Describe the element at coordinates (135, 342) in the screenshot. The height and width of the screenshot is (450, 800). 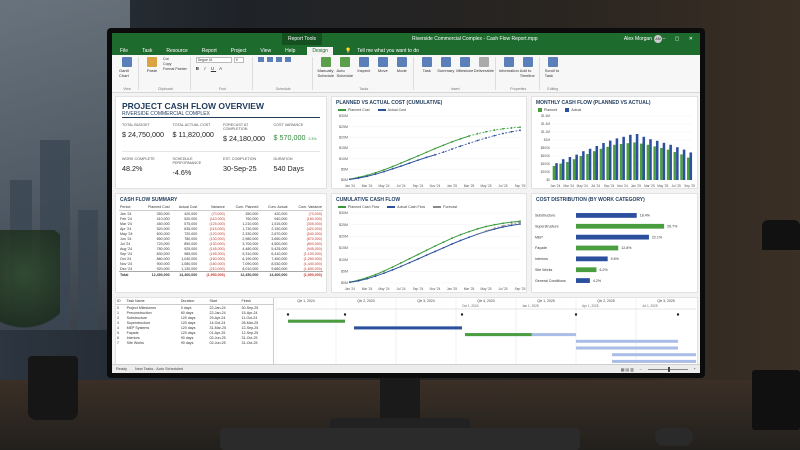
I see `table-cell: Site Works` at that location.